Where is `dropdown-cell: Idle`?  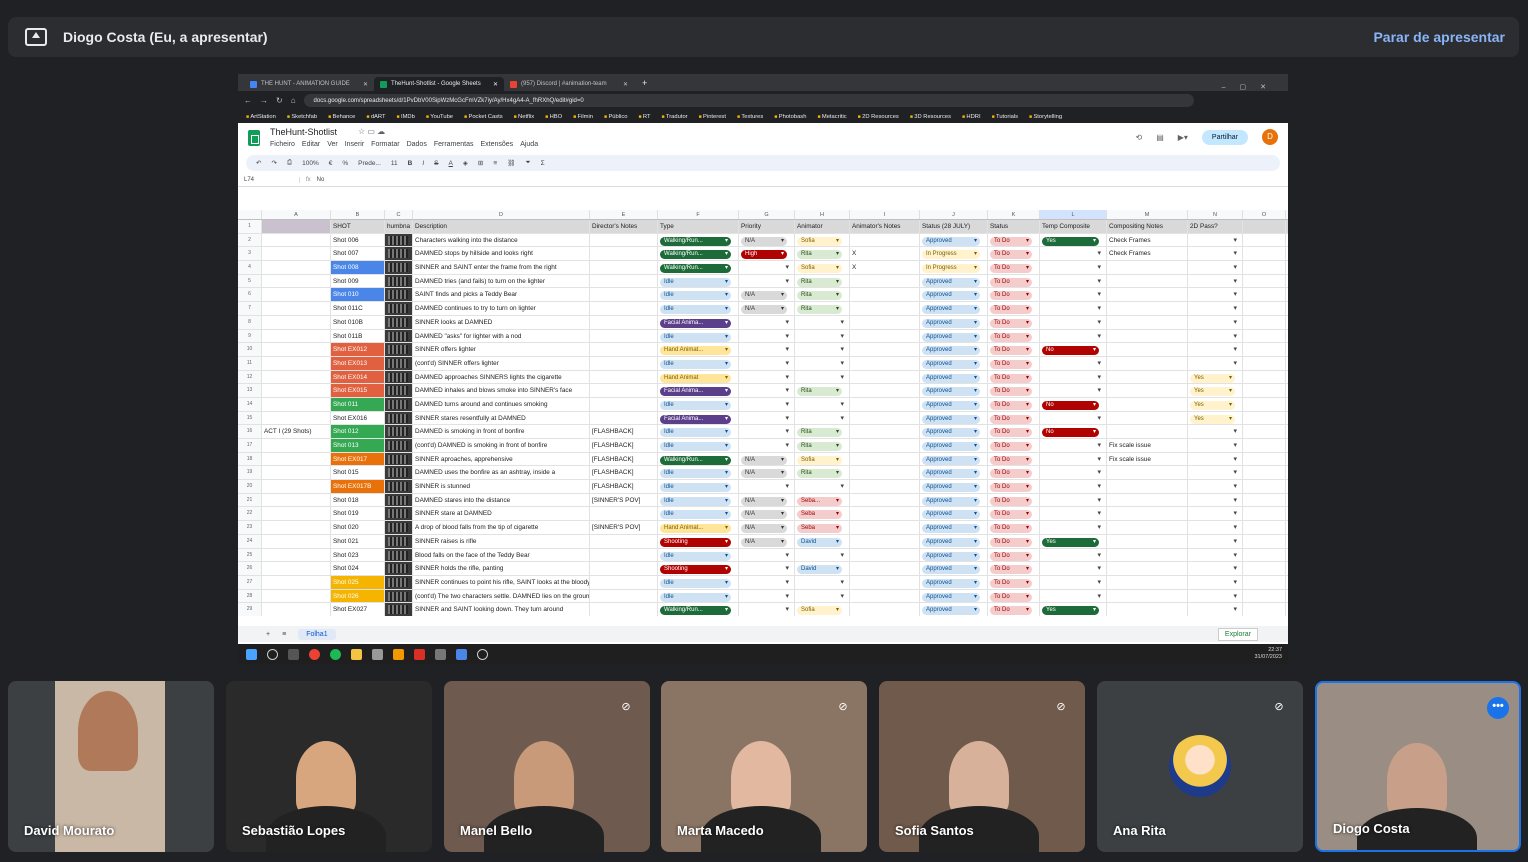
dropdown-cell: Idle is located at coordinates (698, 363).